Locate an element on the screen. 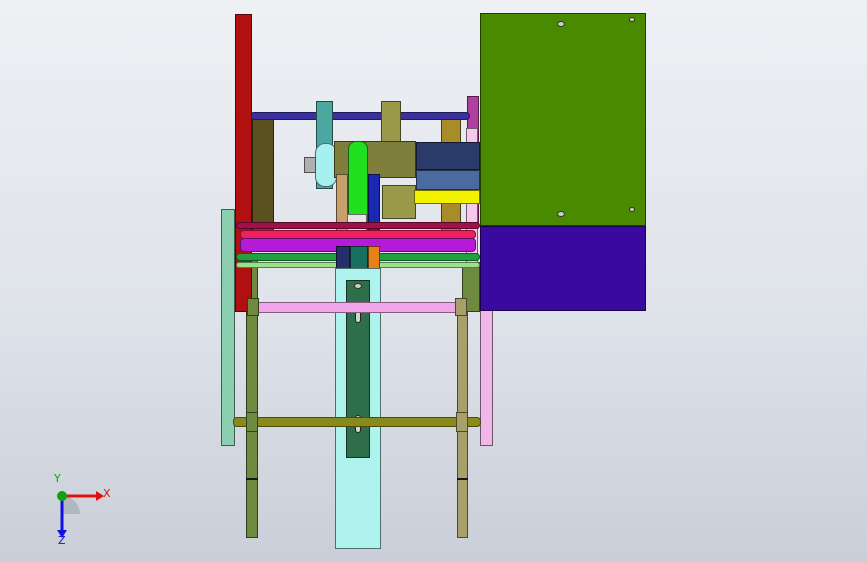 Image resolution: width=867 pixels, height=562 pixels. right-blue-enclosure is located at coordinates (563, 268).